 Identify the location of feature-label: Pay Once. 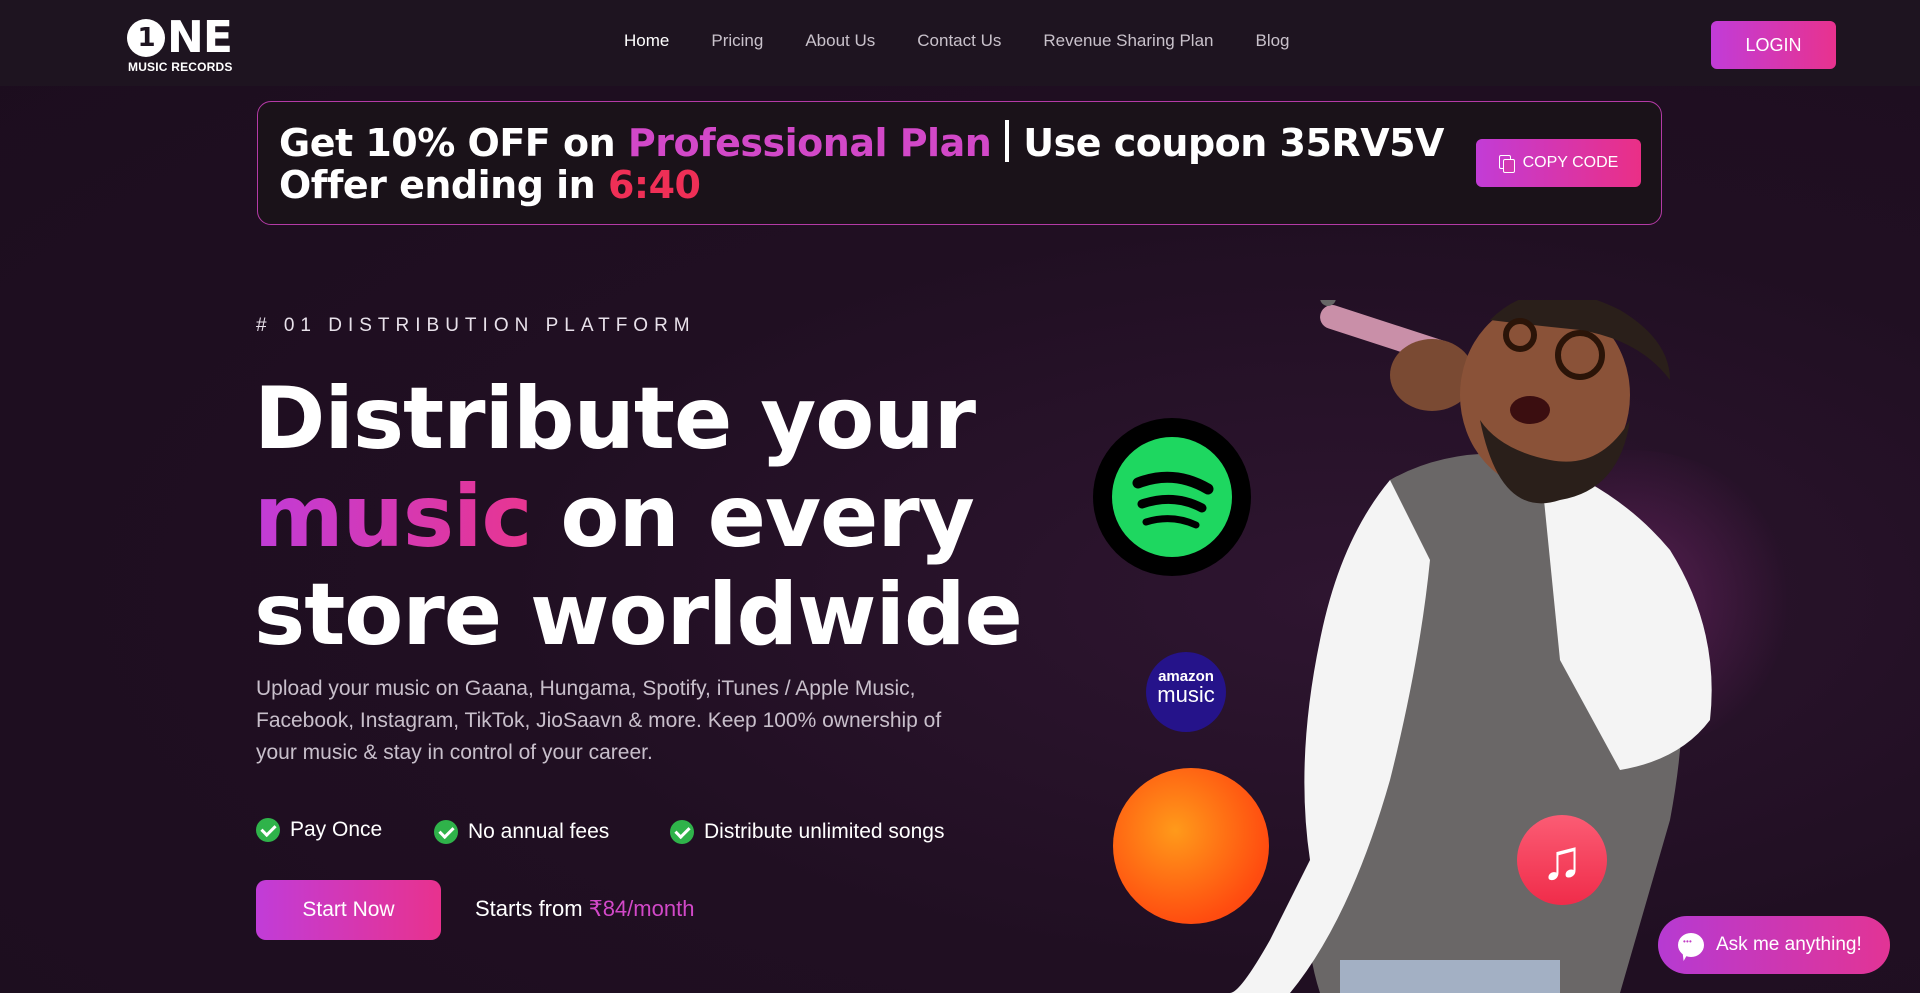
(336, 829).